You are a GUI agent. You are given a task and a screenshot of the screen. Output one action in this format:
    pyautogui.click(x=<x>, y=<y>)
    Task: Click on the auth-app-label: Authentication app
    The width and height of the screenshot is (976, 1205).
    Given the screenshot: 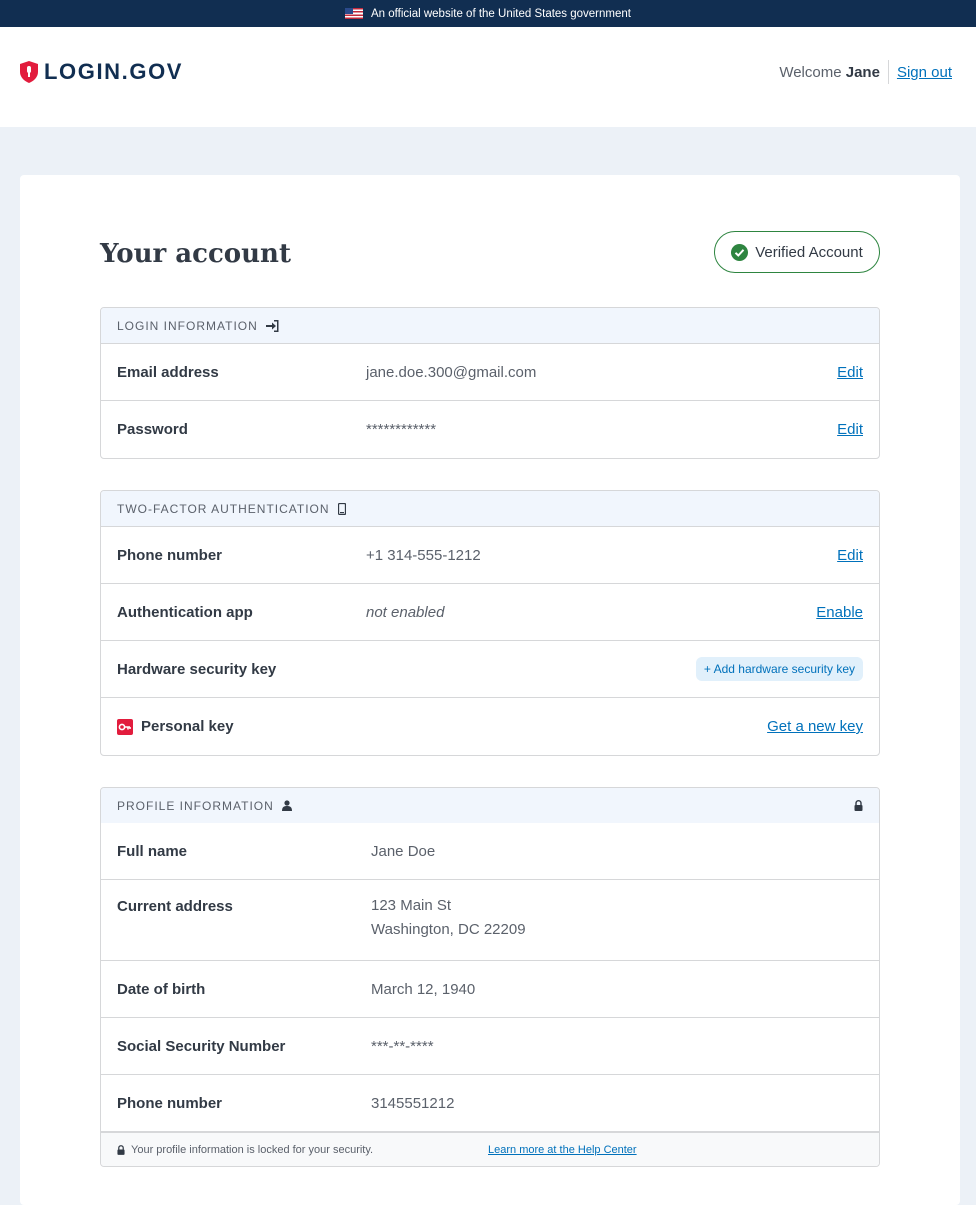 What is the action you would take?
    pyautogui.click(x=185, y=612)
    